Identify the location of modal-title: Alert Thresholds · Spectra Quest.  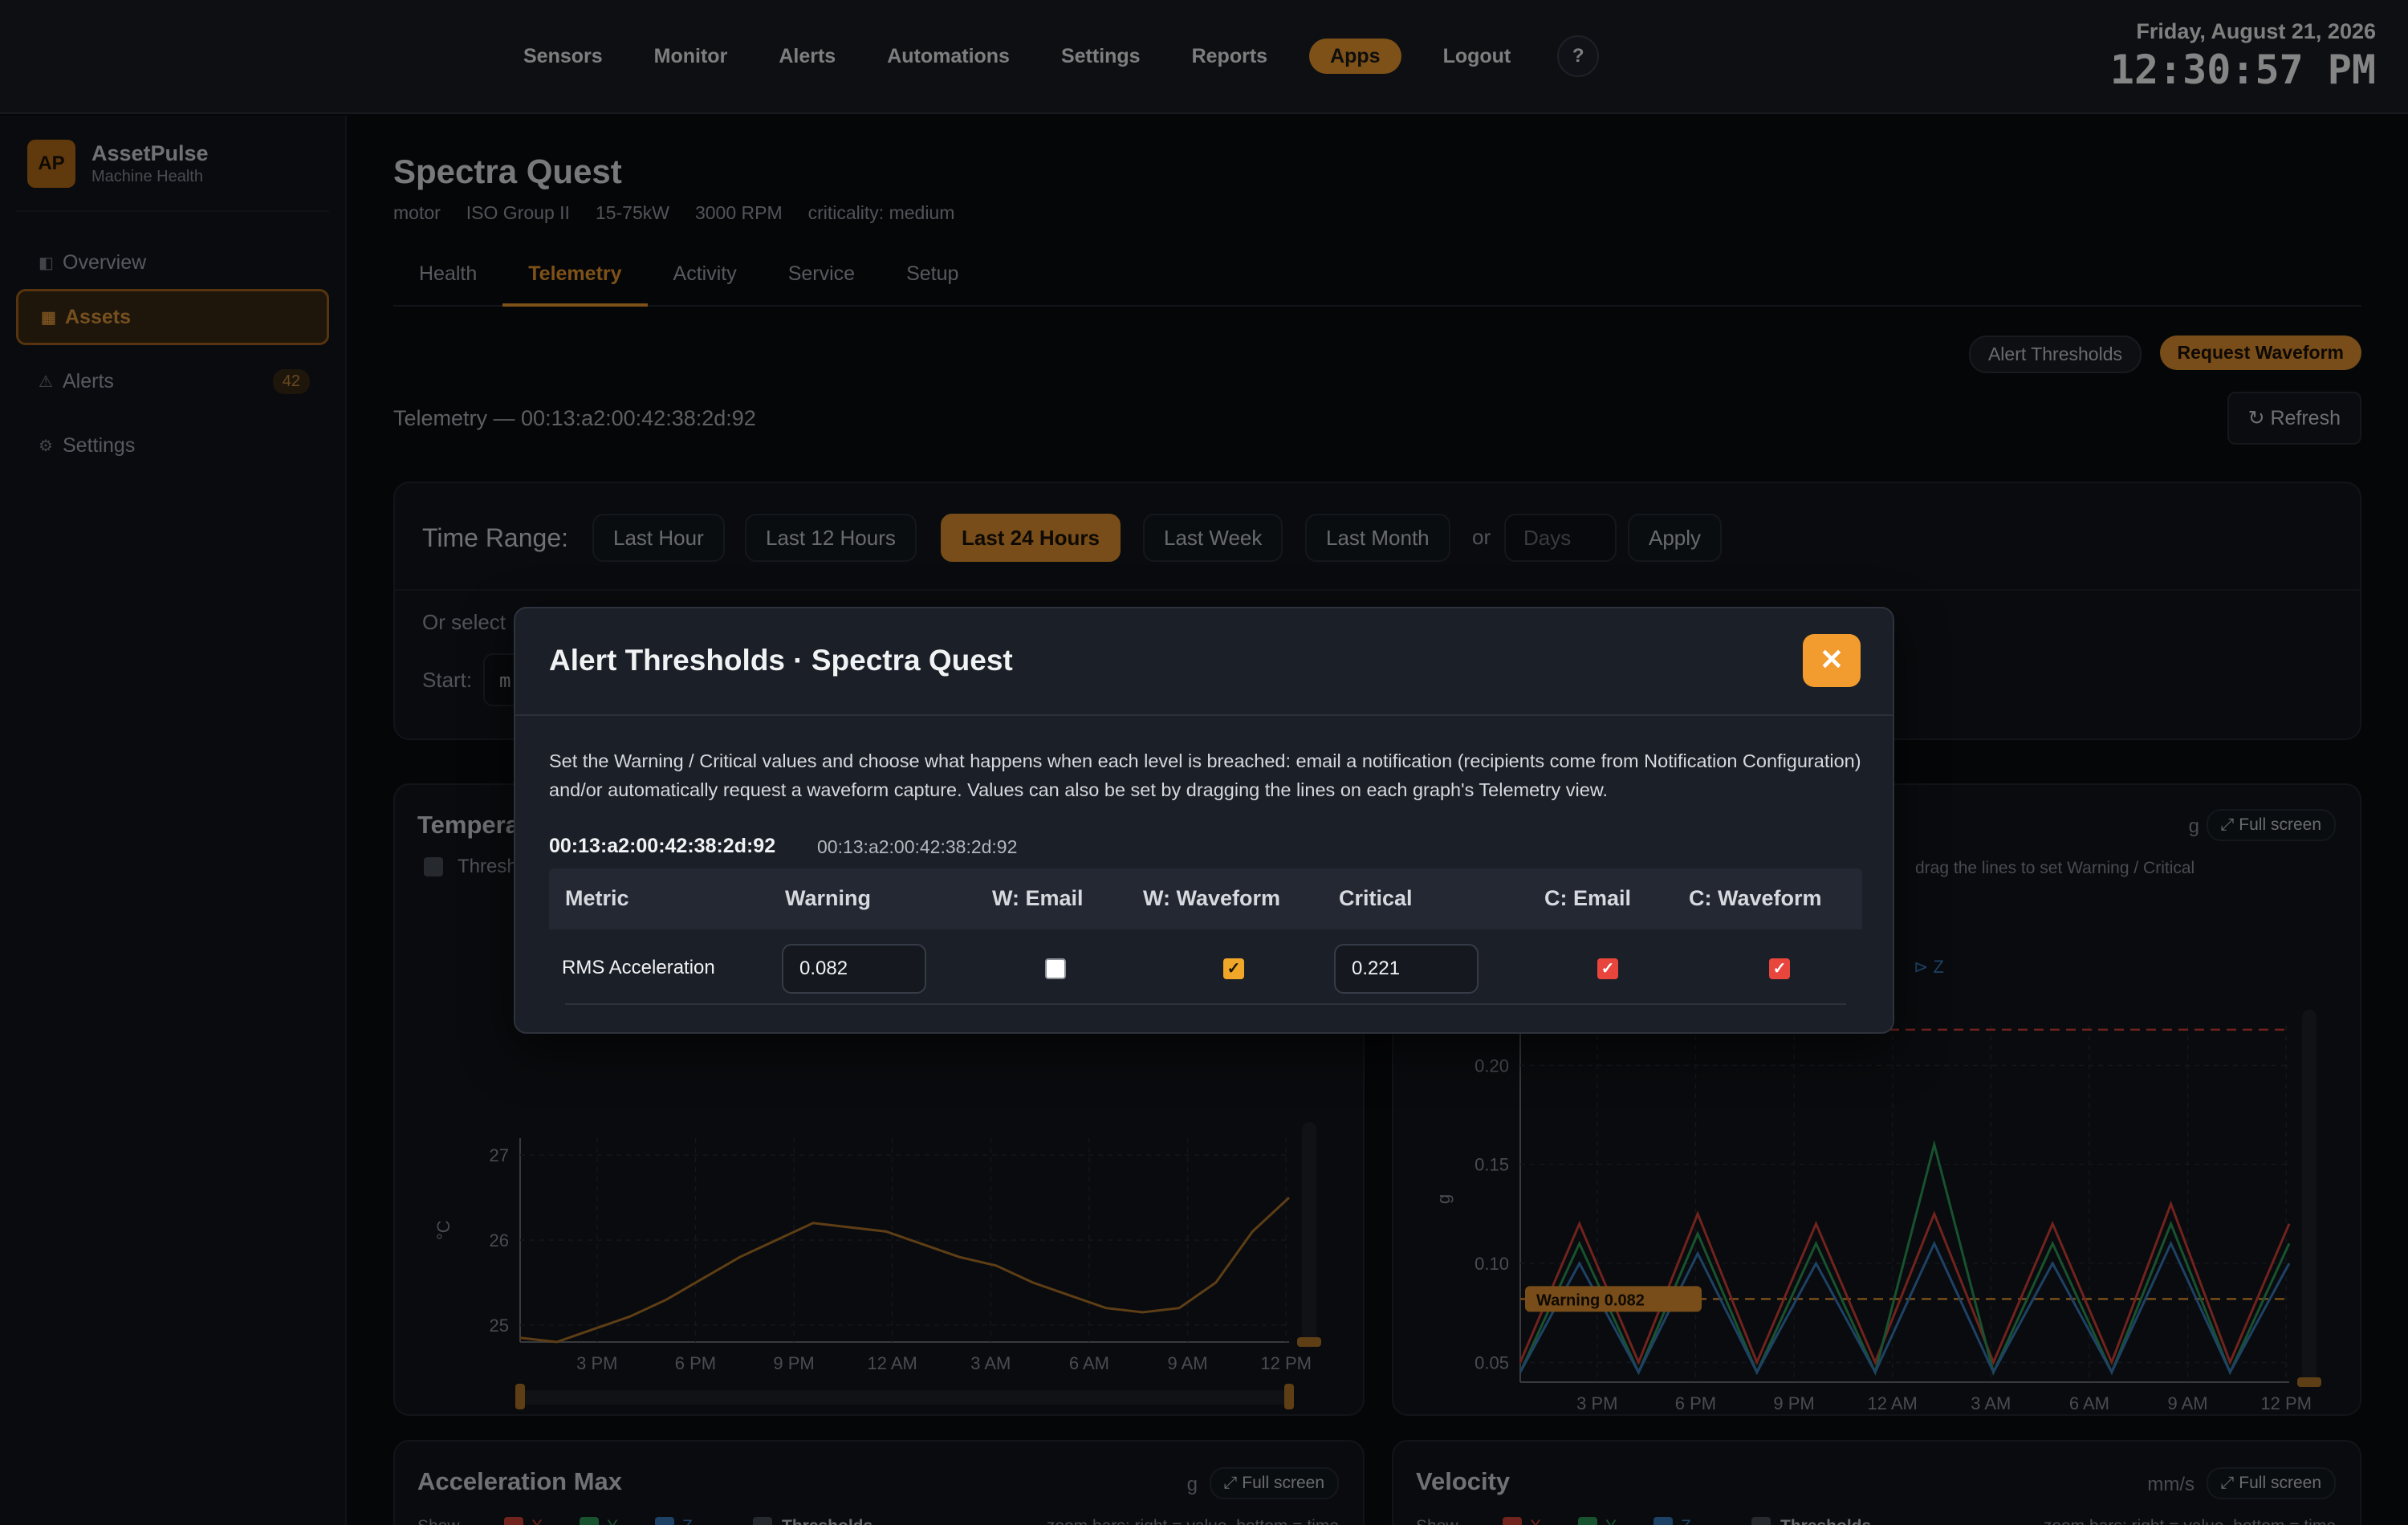
(781, 661).